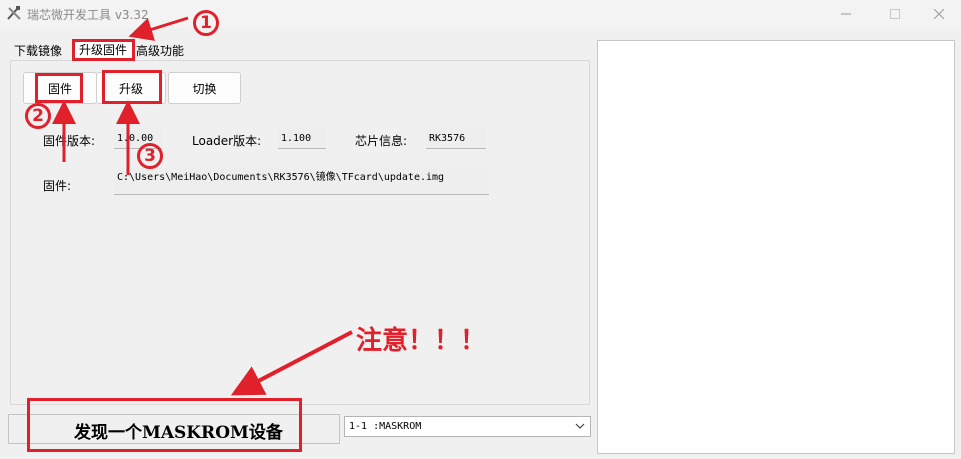 The width and height of the screenshot is (961, 459). Describe the element at coordinates (38, 116) in the screenshot. I see `step-2-marker: 2` at that location.